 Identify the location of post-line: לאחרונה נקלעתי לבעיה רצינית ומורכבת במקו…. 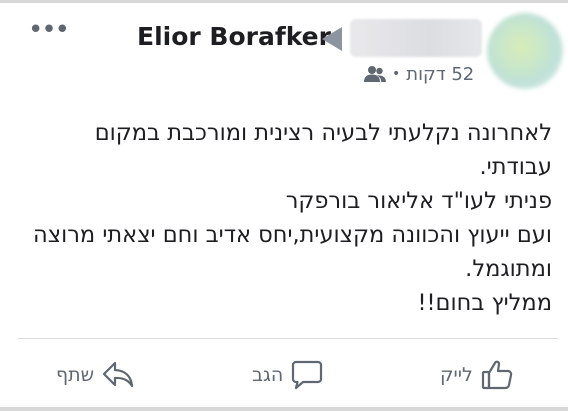
(323, 133).